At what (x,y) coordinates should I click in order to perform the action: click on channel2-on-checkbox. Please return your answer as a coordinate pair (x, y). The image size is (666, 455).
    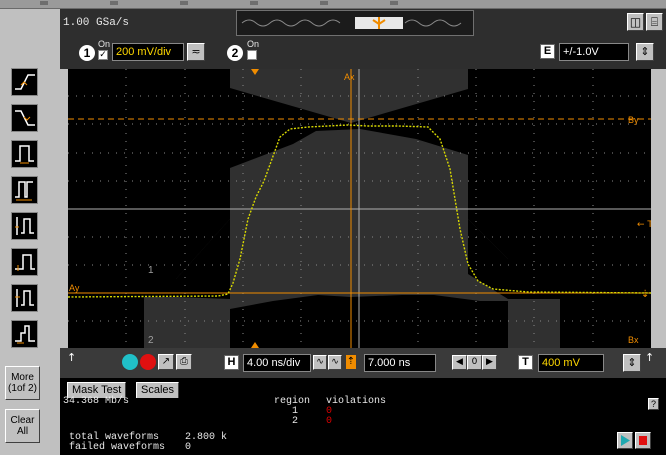
    Looking at the image, I should click on (252, 55).